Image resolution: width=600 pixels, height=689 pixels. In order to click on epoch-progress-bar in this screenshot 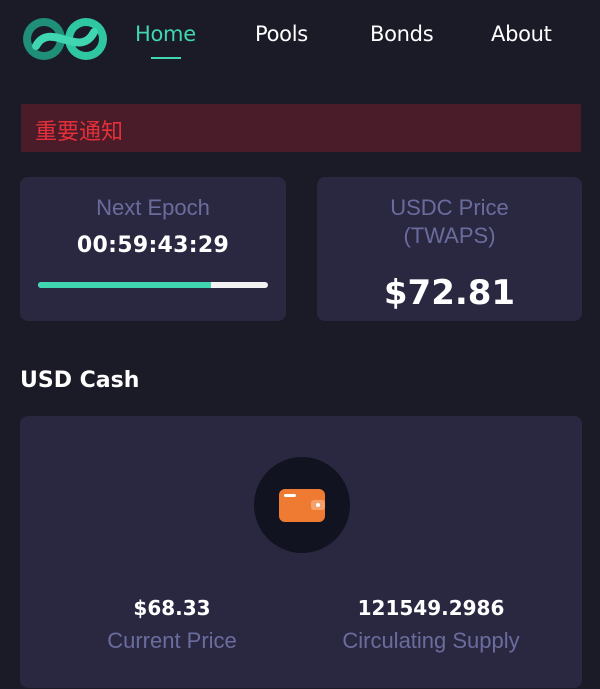, I will do `click(153, 285)`.